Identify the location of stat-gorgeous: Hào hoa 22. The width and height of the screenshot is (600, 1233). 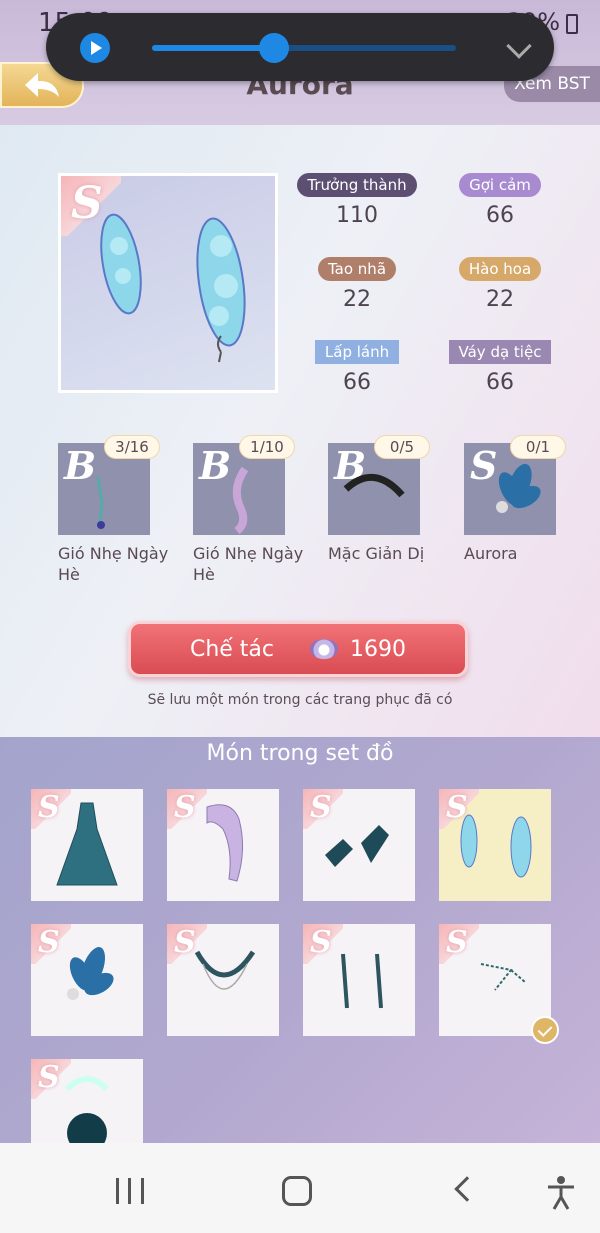
(500, 284).